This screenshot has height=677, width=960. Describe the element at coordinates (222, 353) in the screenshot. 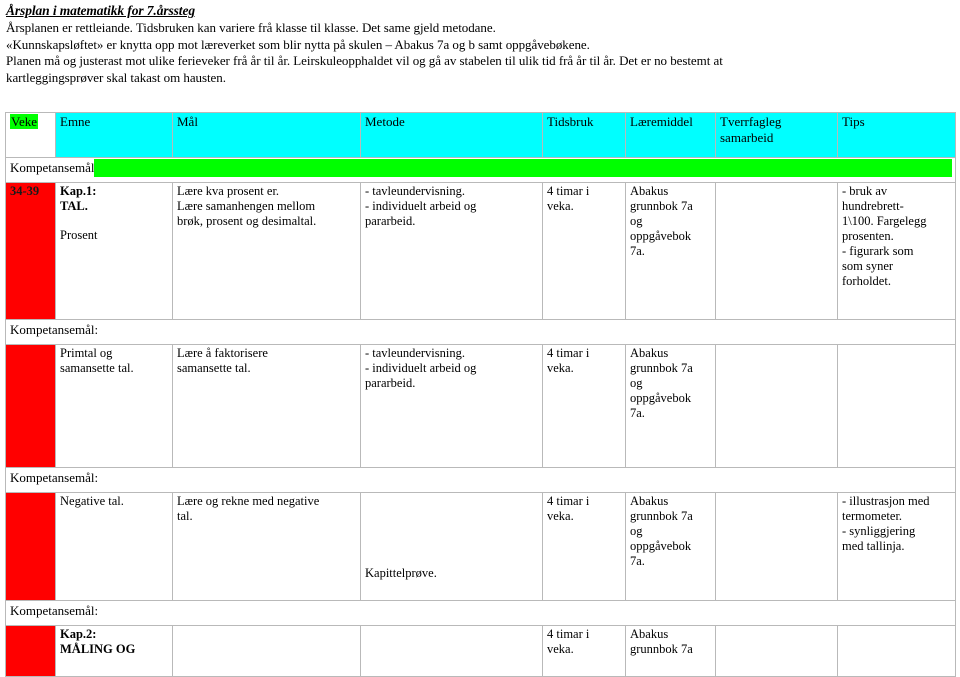

I see `mal-line-1: Lære å faktorisere` at that location.